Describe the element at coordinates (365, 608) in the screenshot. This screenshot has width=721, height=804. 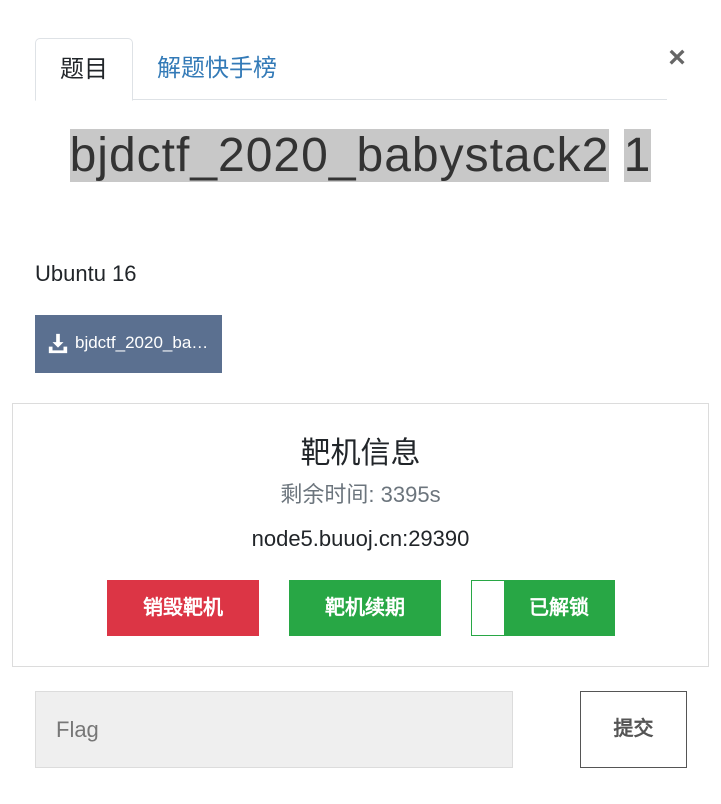
I see `renew-target-button: 靶机续期` at that location.